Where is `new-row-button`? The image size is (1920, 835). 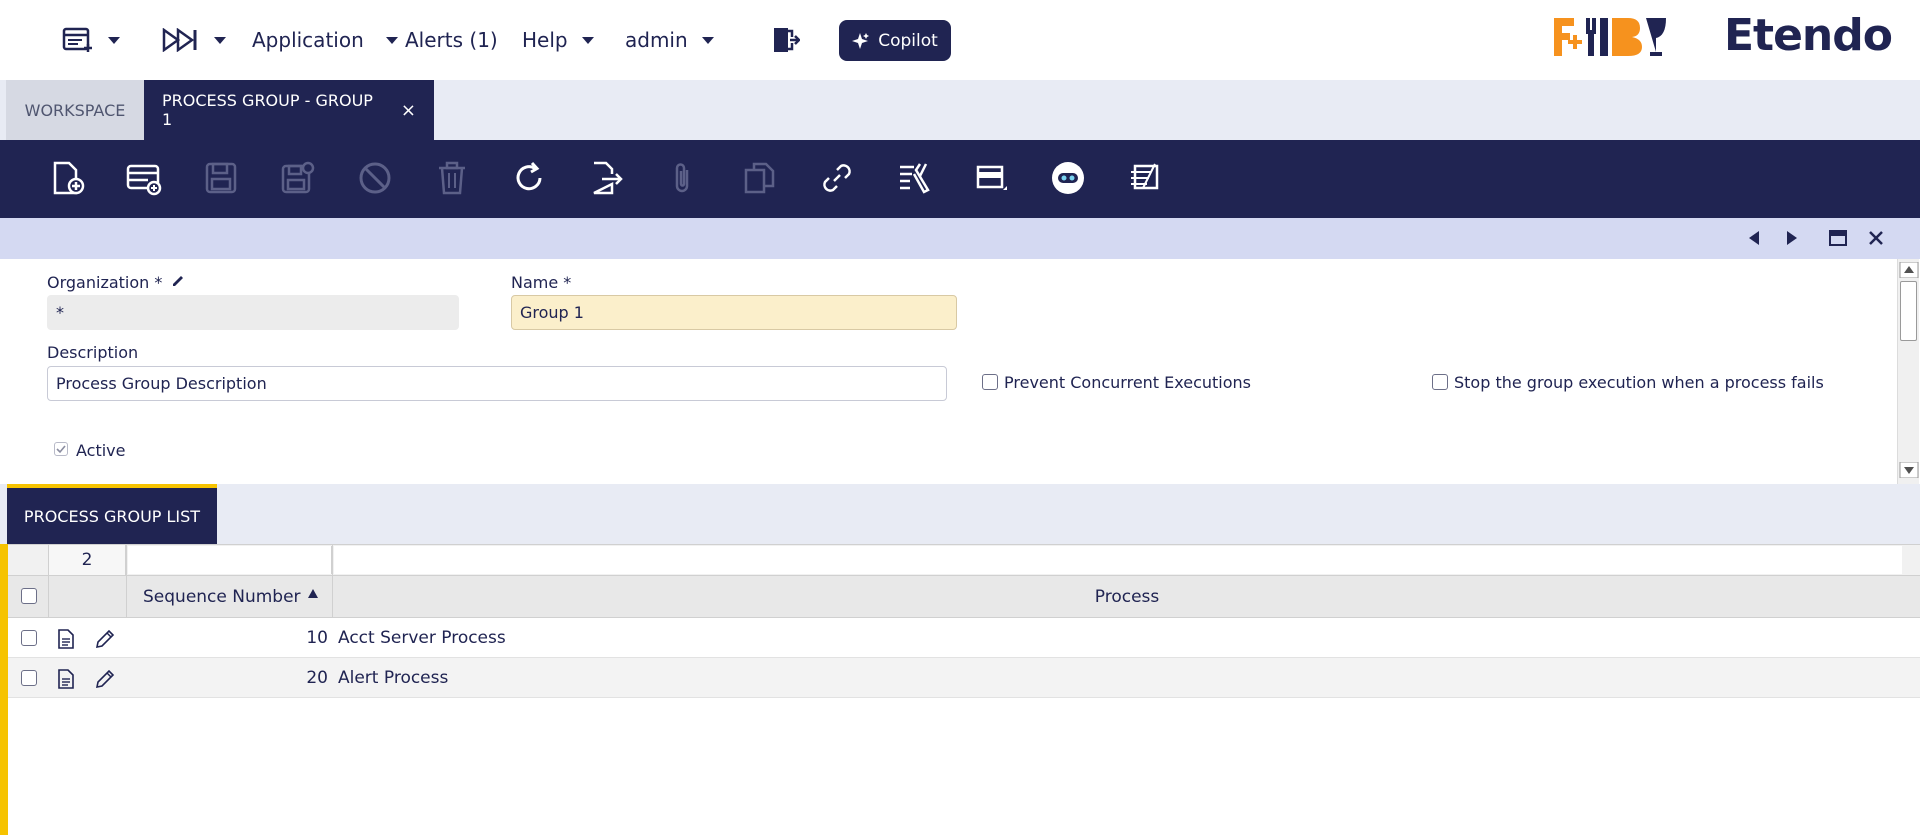
new-row-button is located at coordinates (144, 178).